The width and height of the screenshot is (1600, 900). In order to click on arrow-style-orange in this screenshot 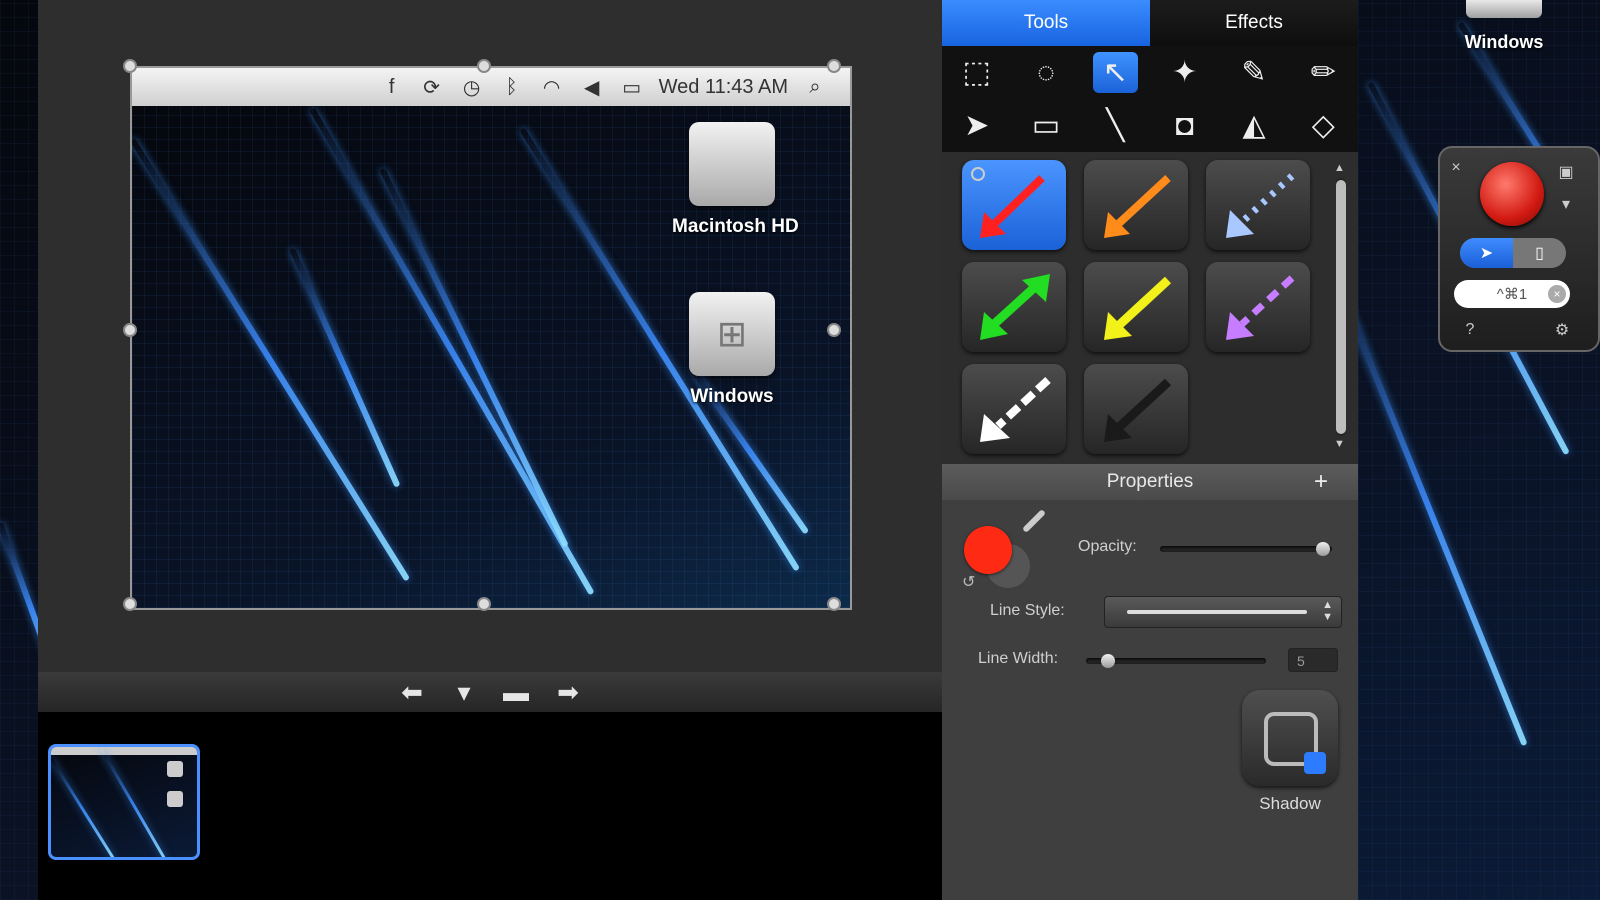, I will do `click(1136, 205)`.